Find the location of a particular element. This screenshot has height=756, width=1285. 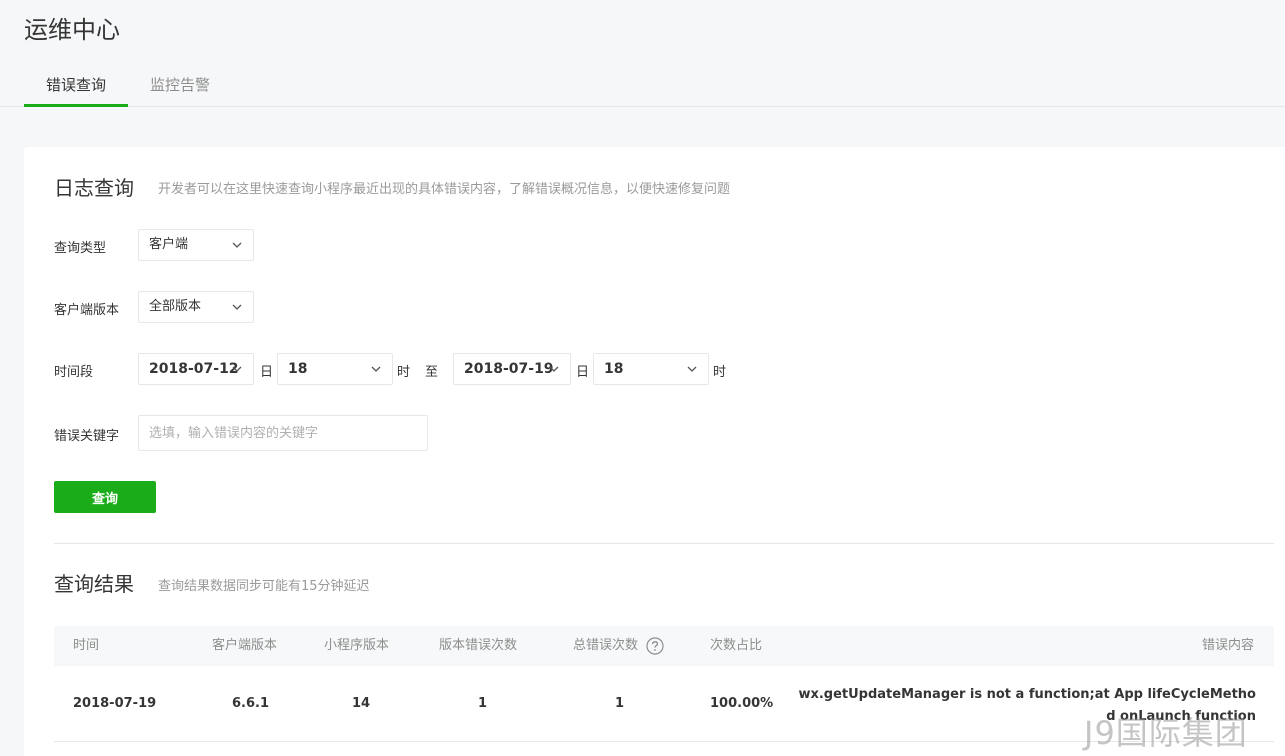

cell-client-version: 6.6.1 is located at coordinates (251, 703).